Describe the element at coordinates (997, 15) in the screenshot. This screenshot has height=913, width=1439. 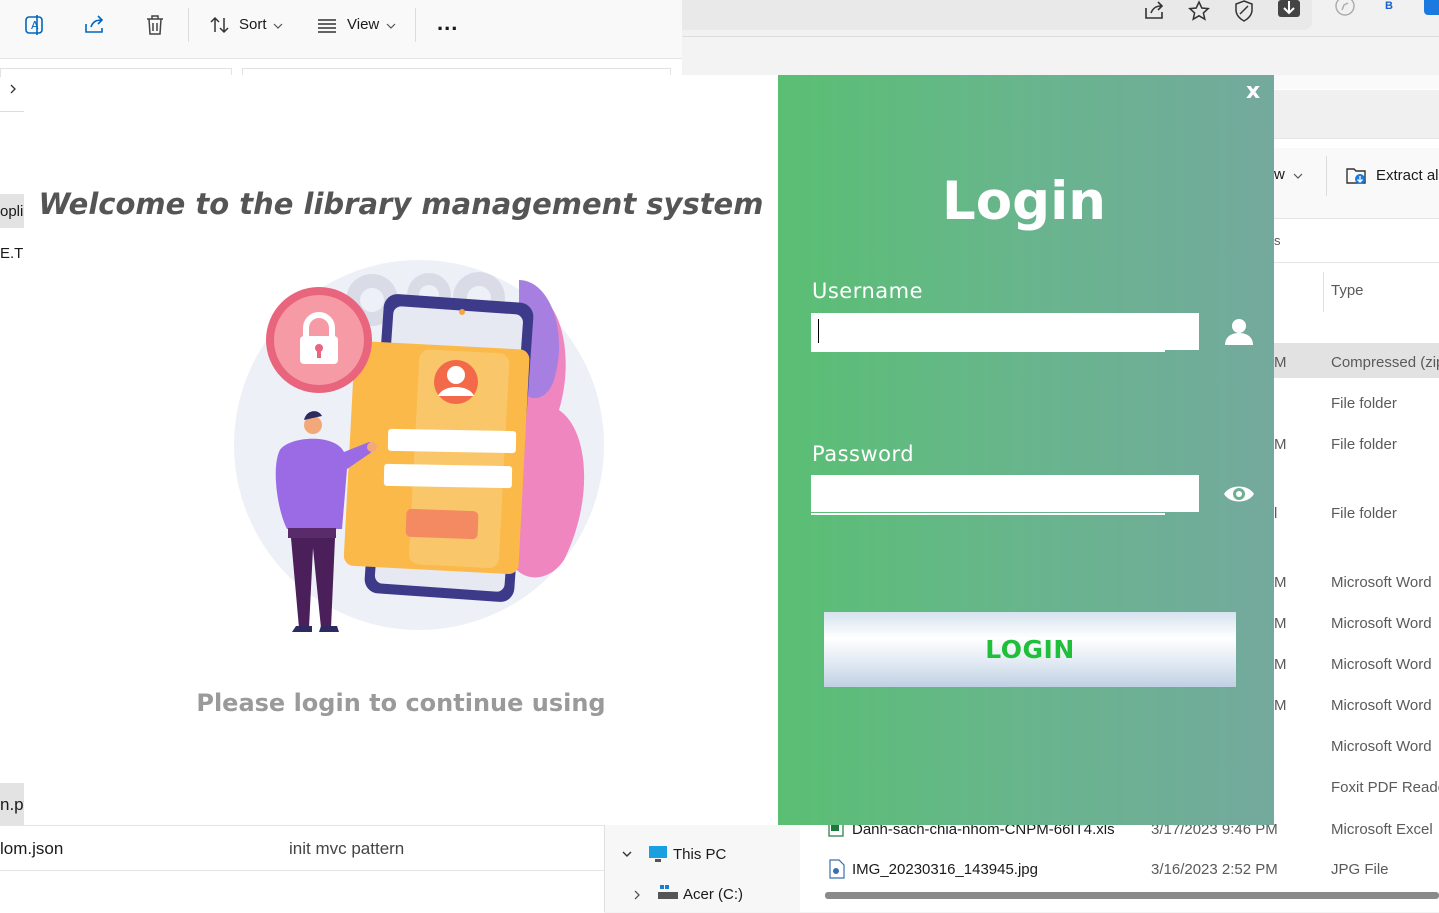
I see `browser-address-bar` at that location.